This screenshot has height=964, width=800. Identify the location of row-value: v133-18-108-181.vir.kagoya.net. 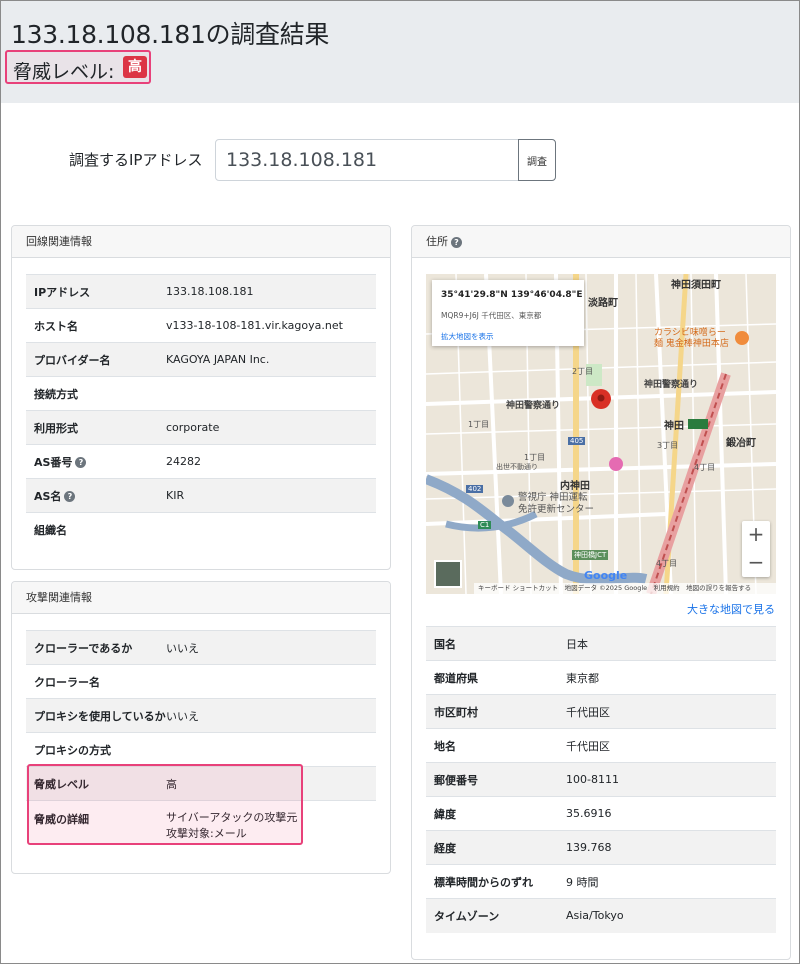
(271, 325).